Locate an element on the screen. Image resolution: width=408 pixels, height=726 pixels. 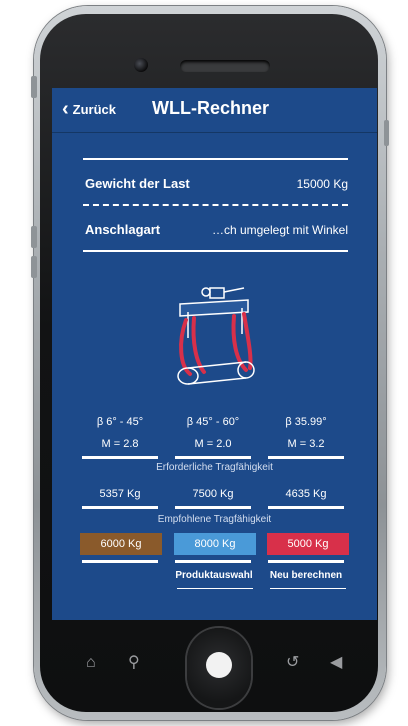
sling-illustration is located at coordinates (216, 336).